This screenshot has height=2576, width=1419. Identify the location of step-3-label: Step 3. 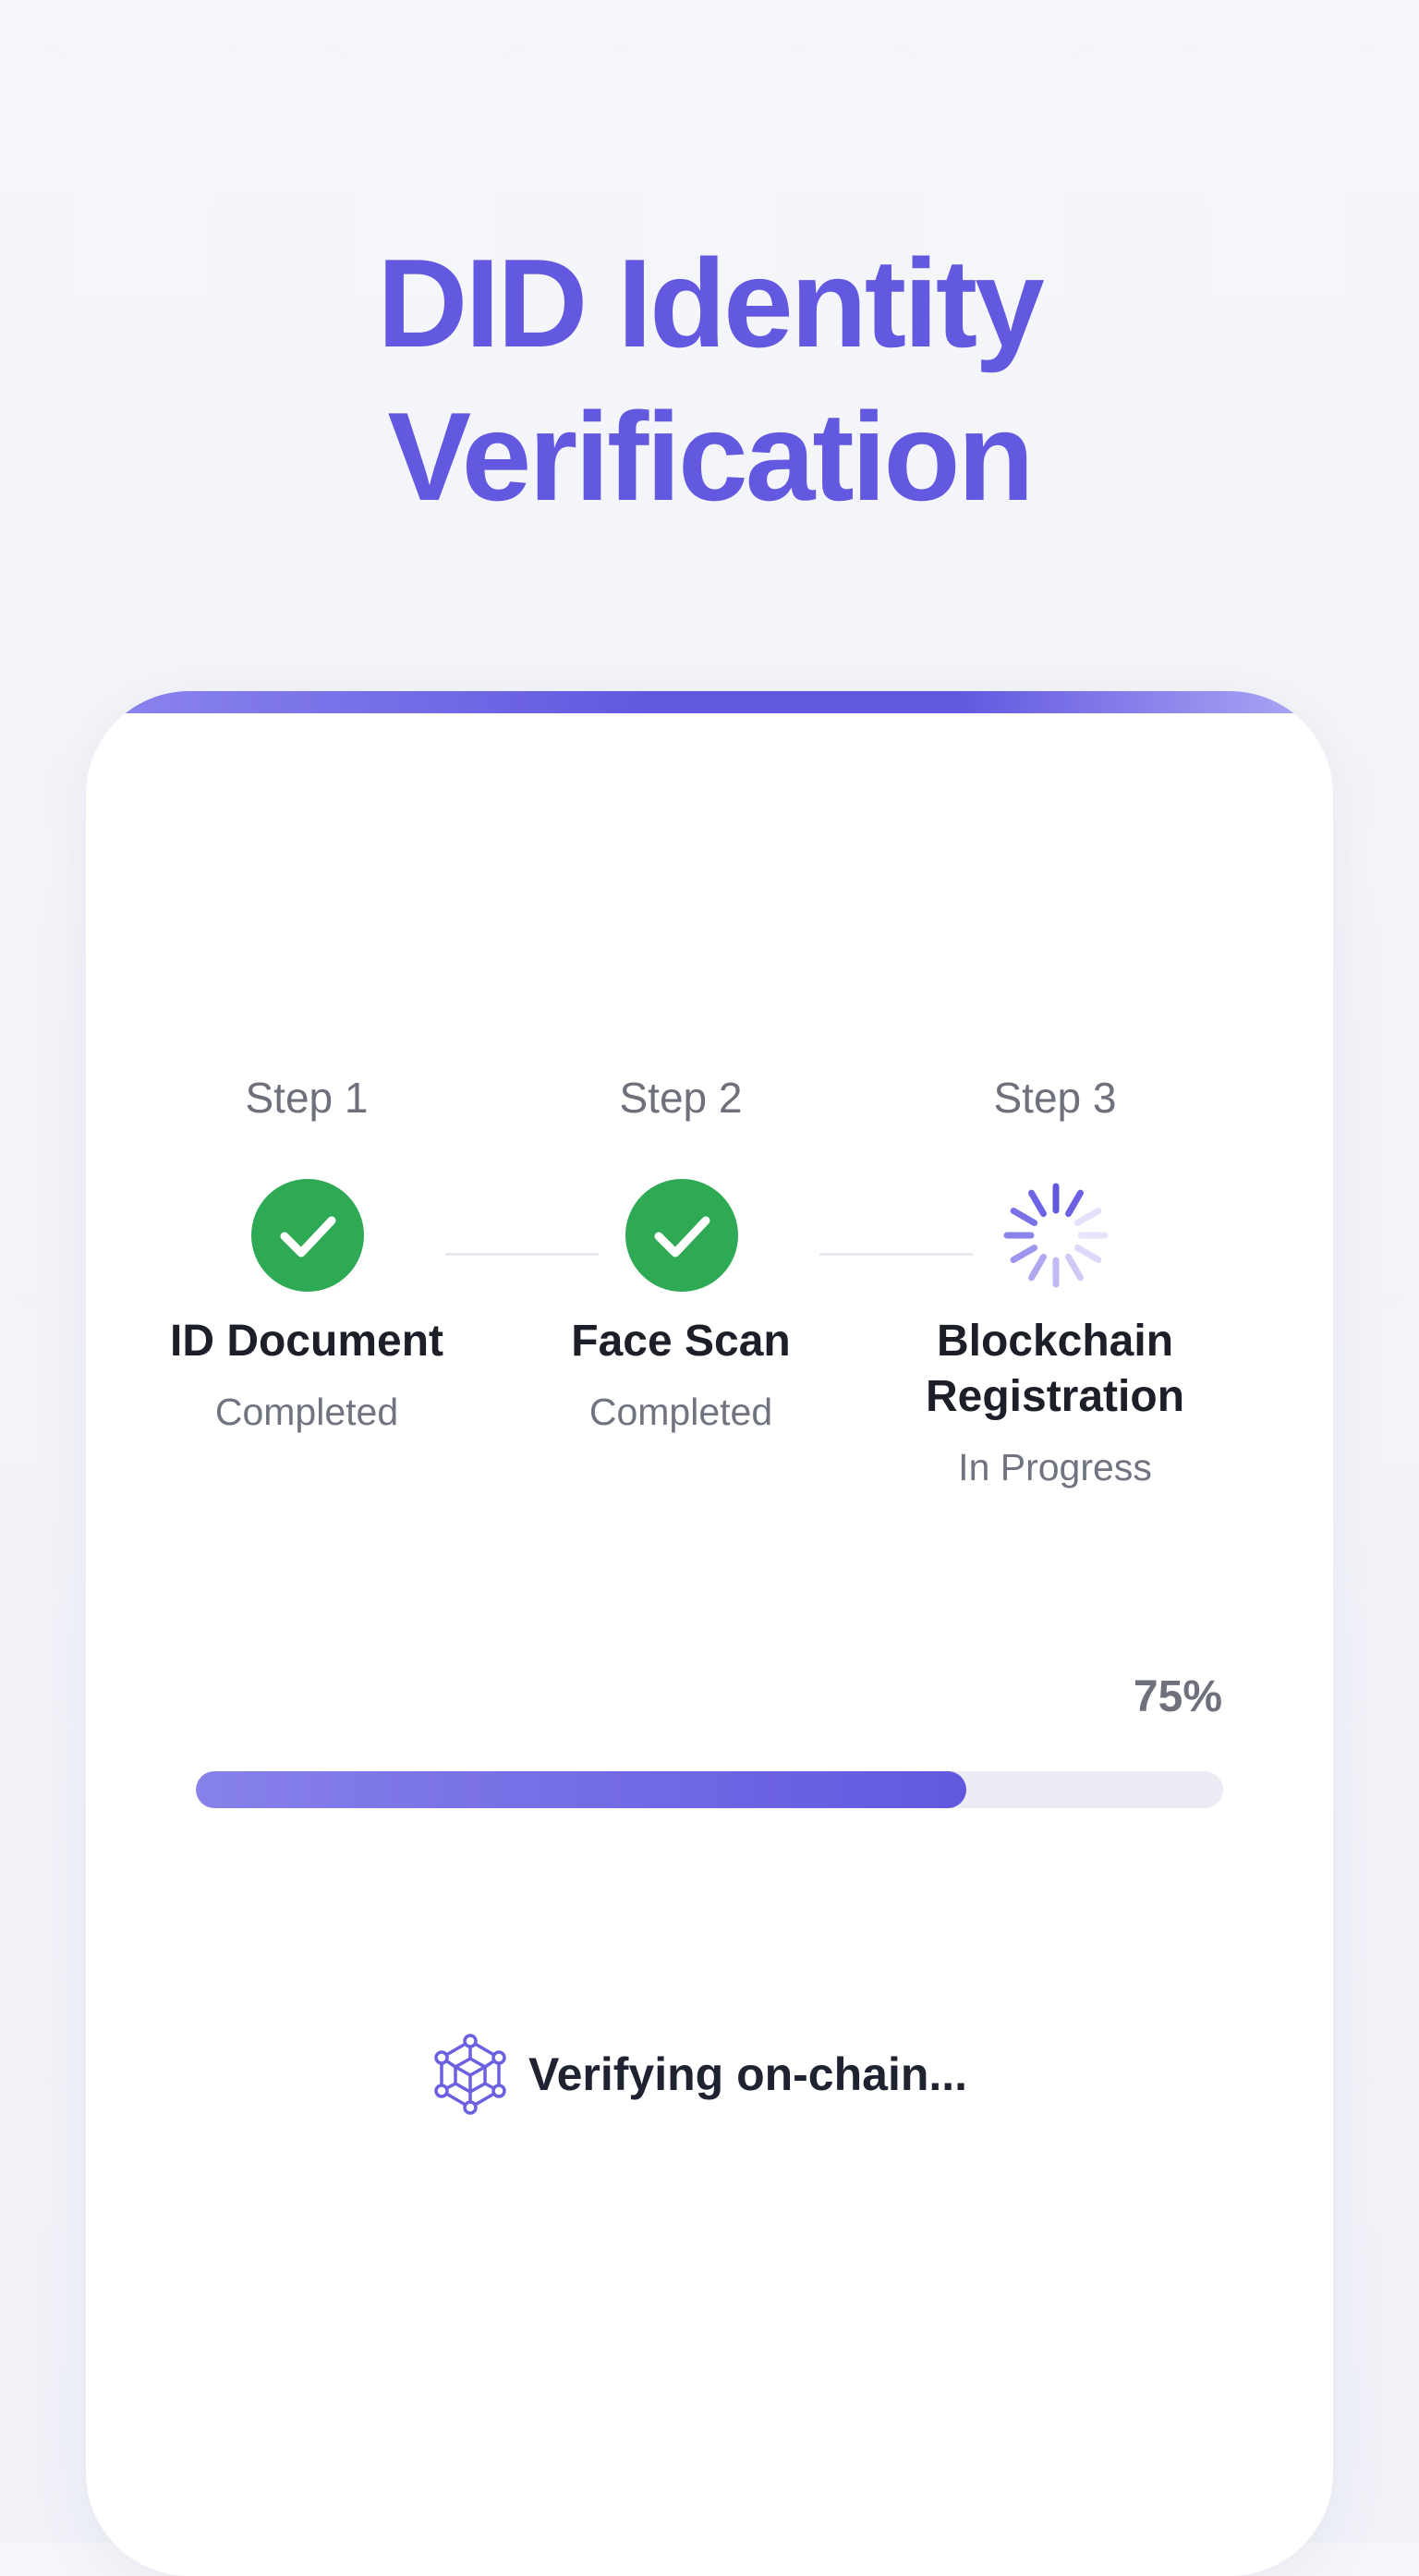
(1055, 1098).